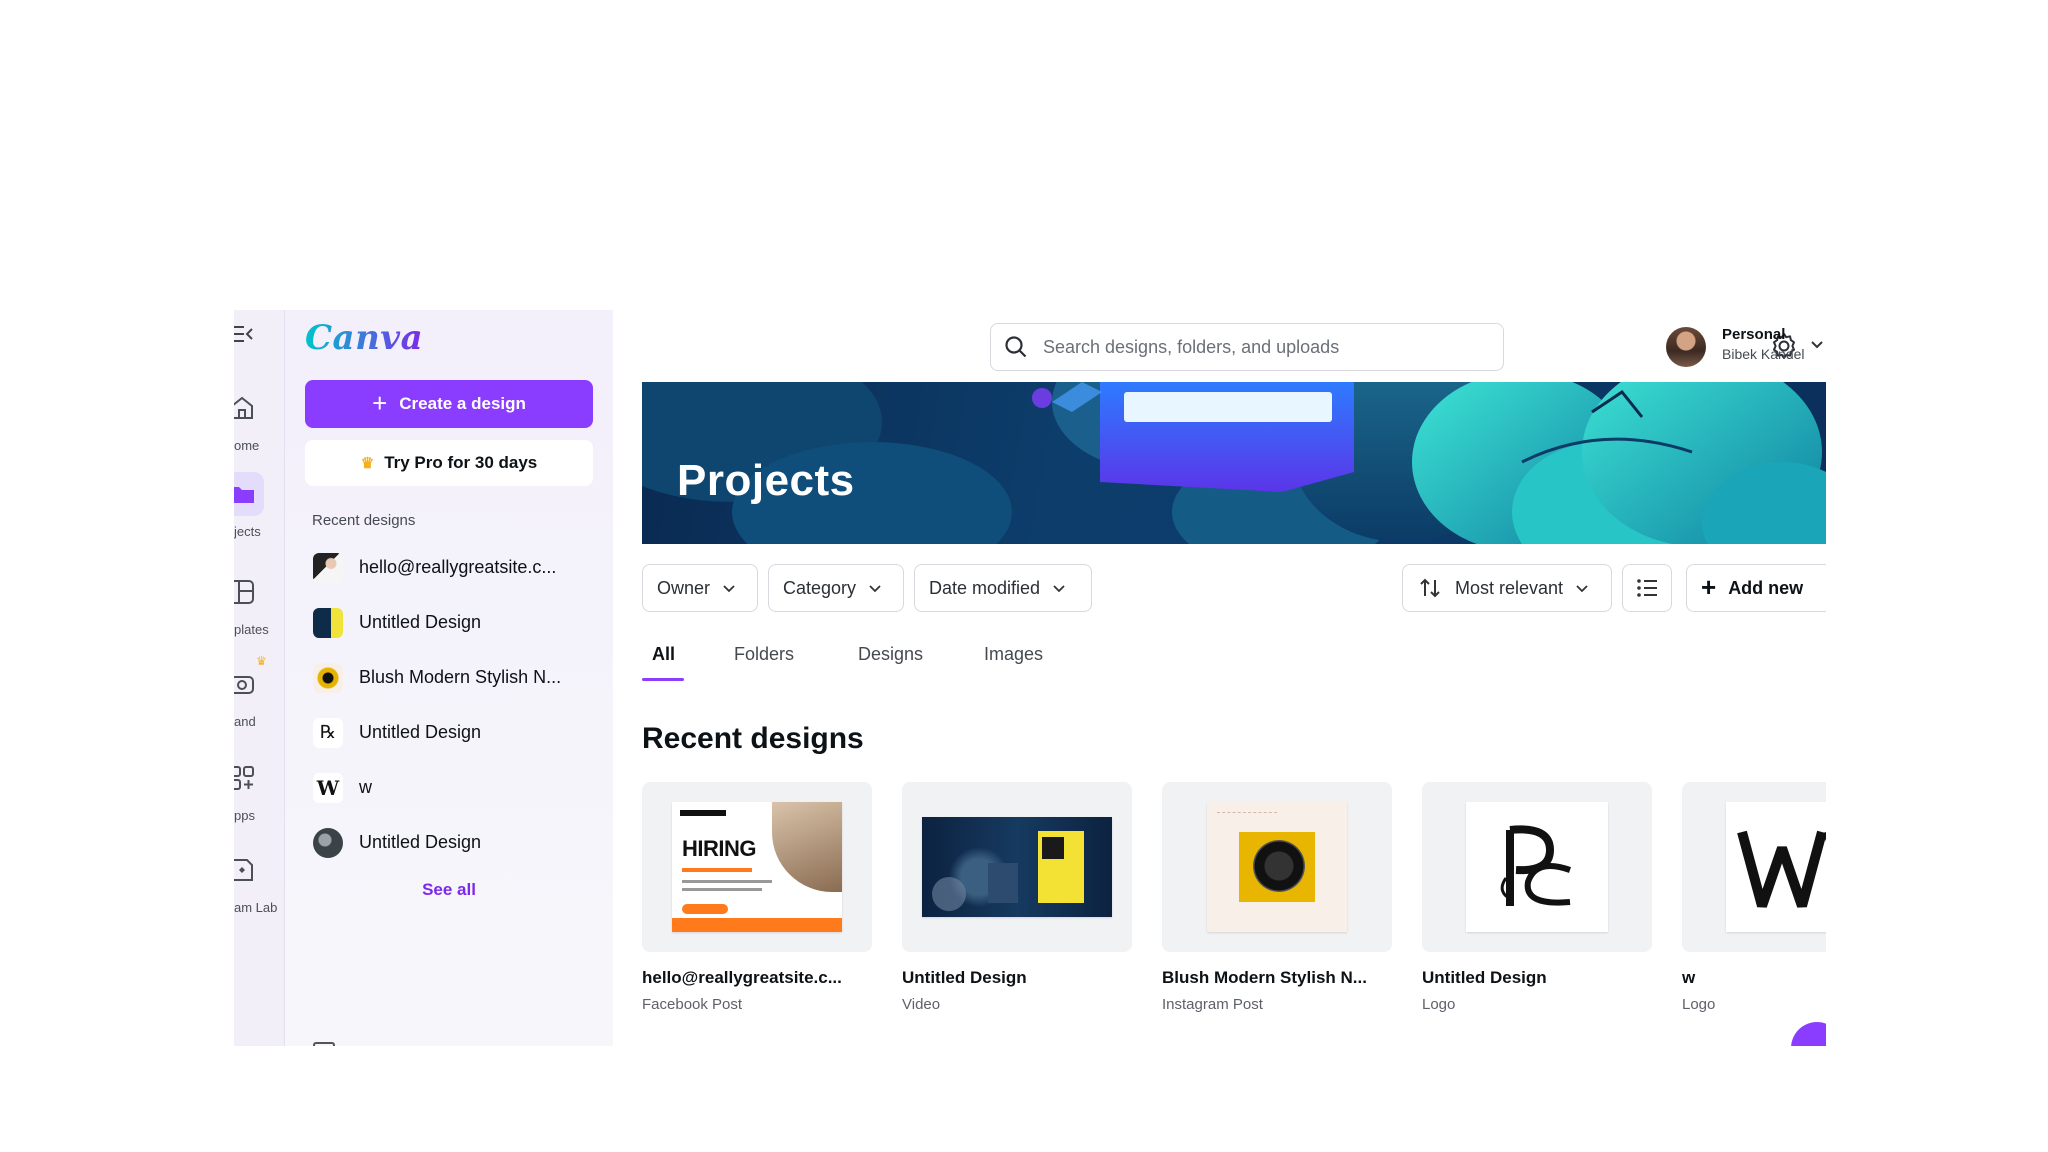 The image size is (2048, 1152). I want to click on templates-icon, so click(244, 592).